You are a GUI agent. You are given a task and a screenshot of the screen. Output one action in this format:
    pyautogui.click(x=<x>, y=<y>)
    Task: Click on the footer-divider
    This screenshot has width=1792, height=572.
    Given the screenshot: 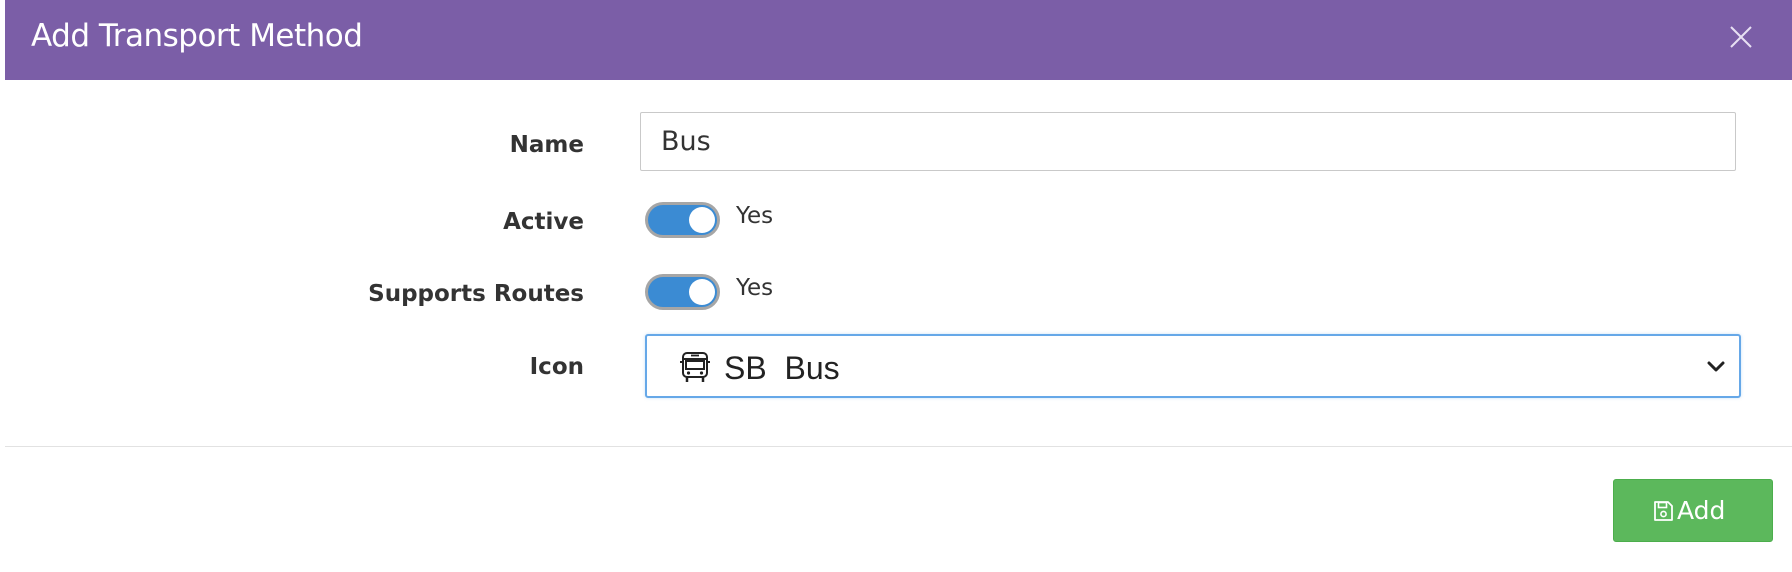 What is the action you would take?
    pyautogui.click(x=898, y=446)
    